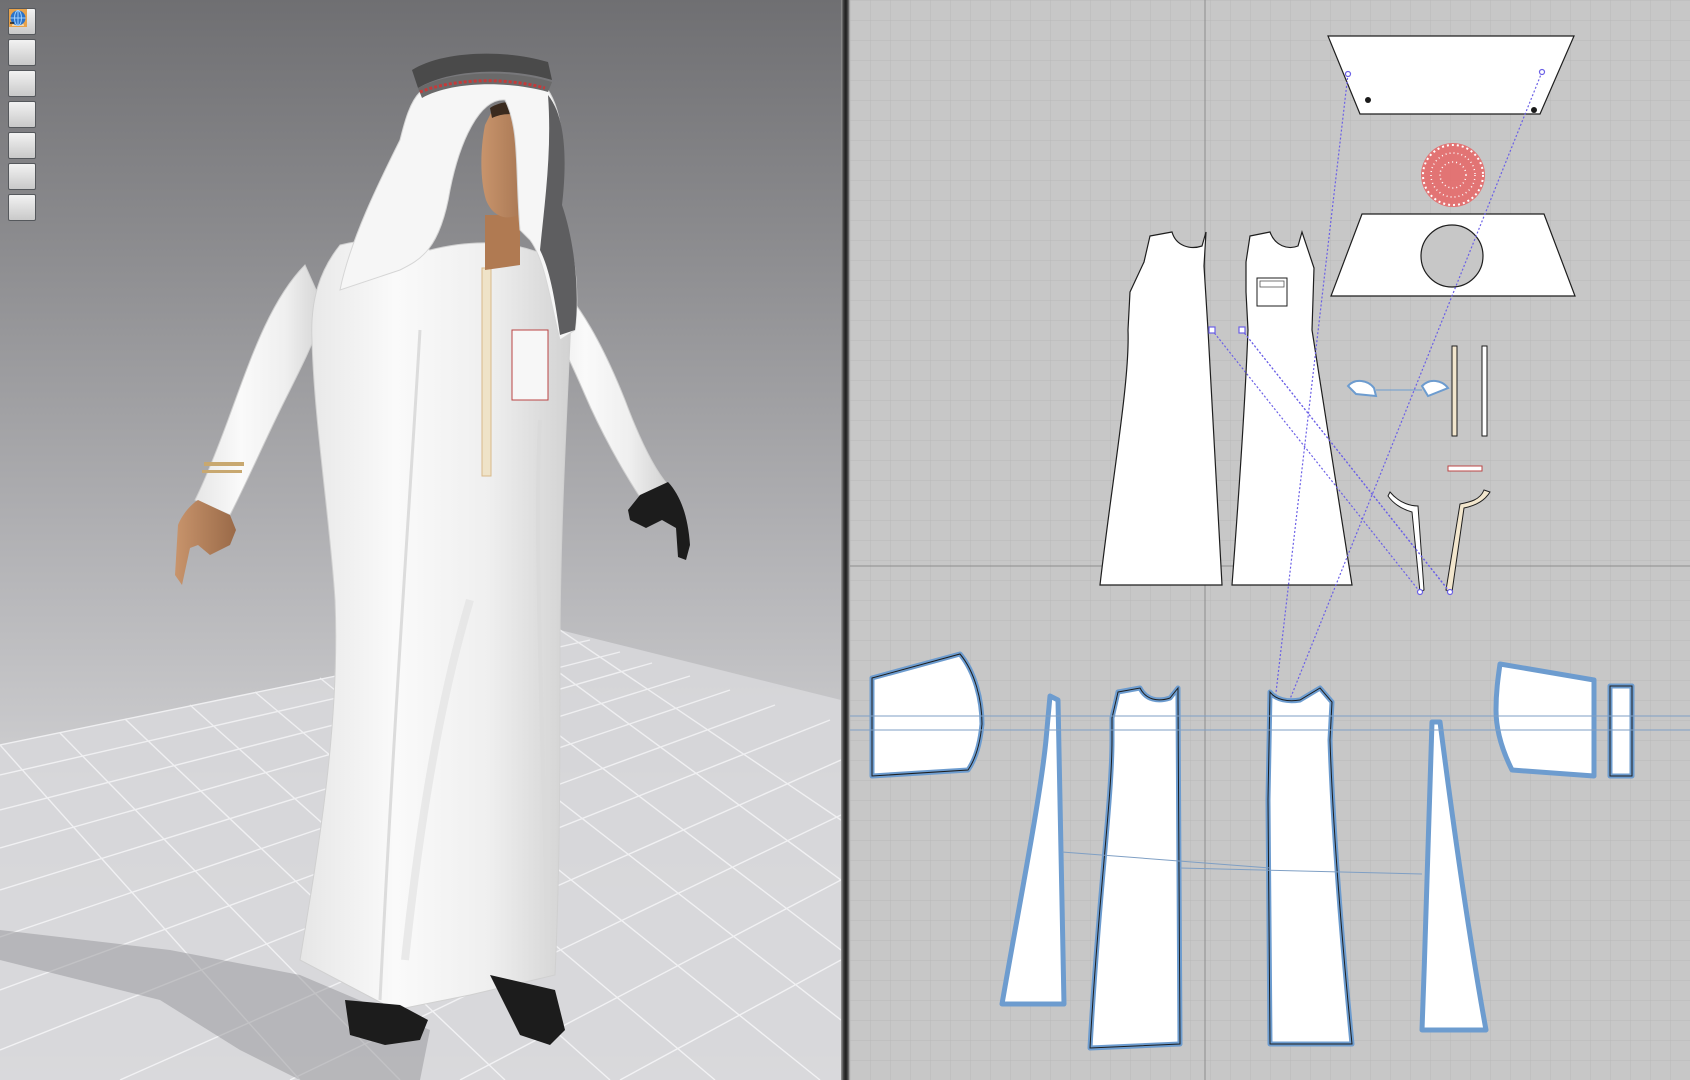 This screenshot has height=1080, width=1690. I want to click on viewport-toolbar, so click(23, 114).